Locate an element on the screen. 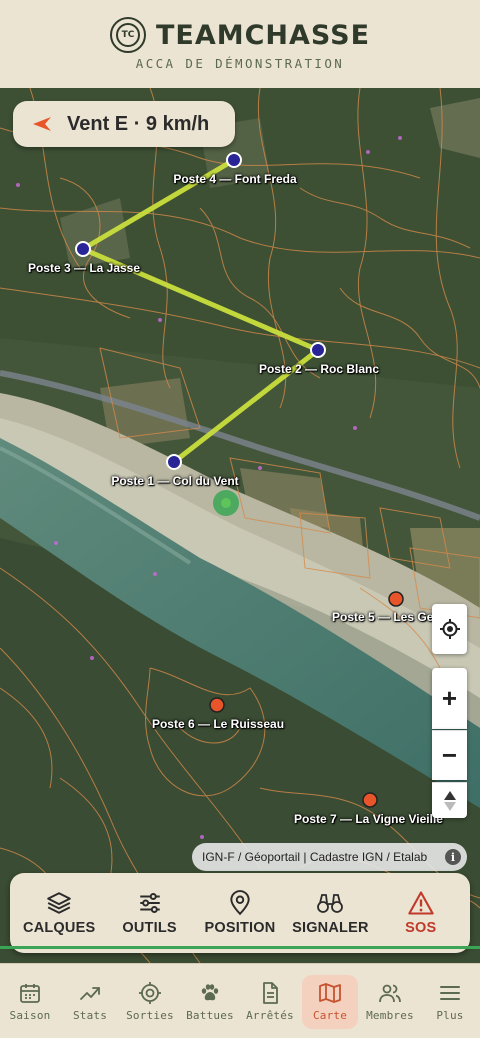  poste-2-label: Poste 2 — Roc Blanc is located at coordinates (319, 369).